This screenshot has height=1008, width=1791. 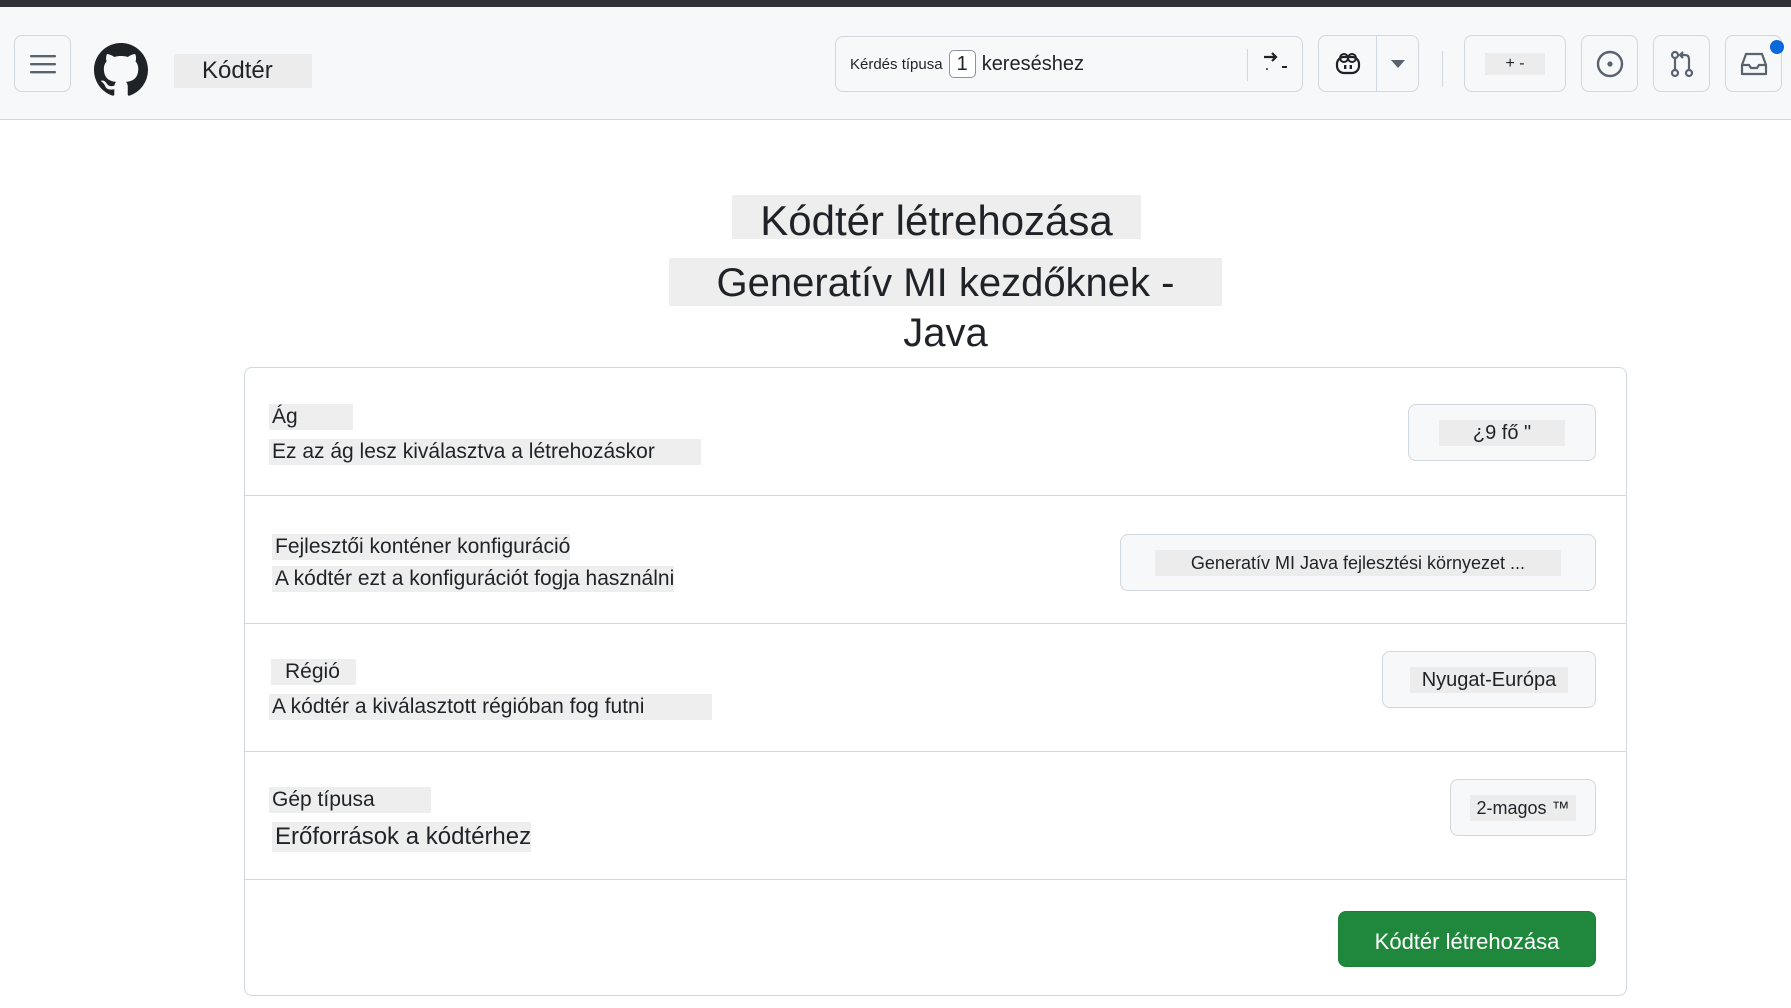 I want to click on search-prefix: Kérdés típusa, so click(x=896, y=64).